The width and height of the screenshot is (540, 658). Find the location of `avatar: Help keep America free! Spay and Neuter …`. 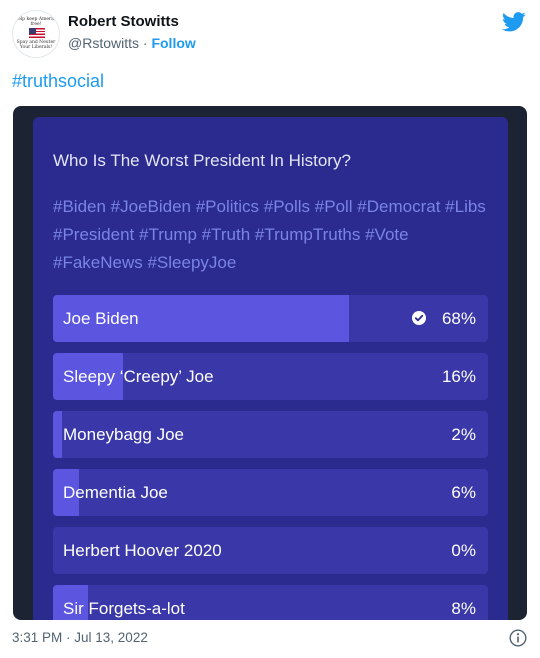

avatar: Help keep America free! Spay and Neuter … is located at coordinates (36, 34).